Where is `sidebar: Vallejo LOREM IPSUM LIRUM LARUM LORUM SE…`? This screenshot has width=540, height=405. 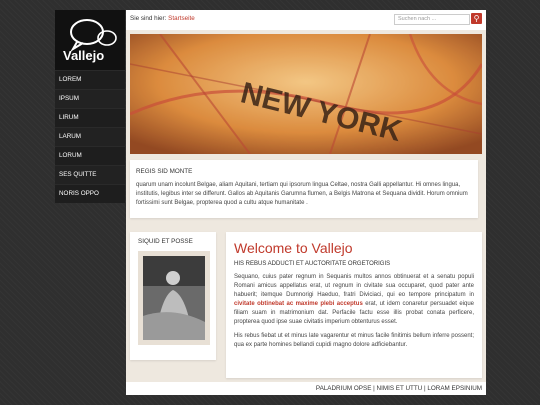 sidebar: Vallejo LOREM IPSUM LIRUM LARUM LORUM SE… is located at coordinates (90, 106).